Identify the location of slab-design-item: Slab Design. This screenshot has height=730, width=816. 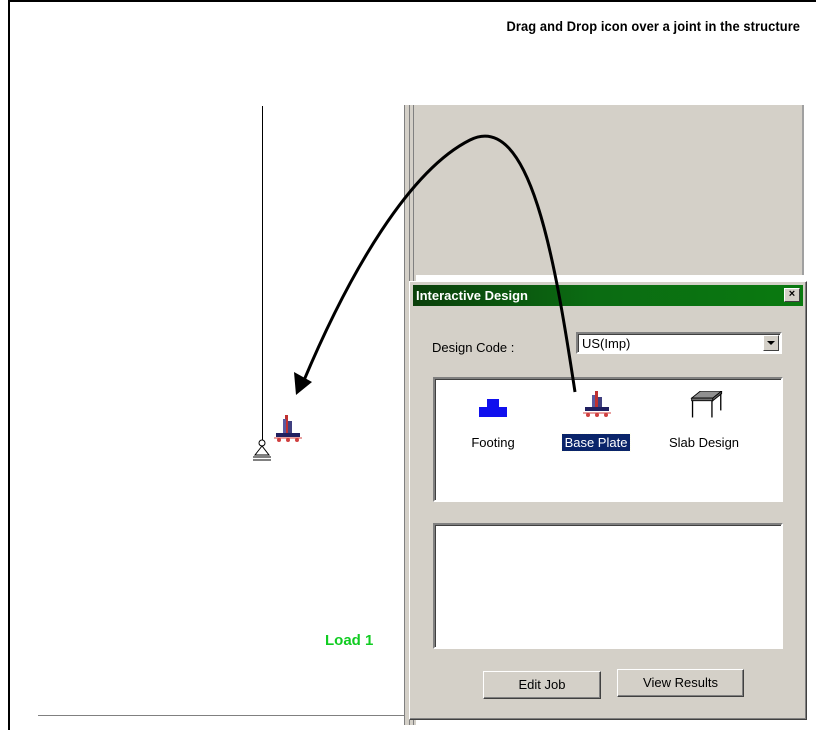
(704, 423).